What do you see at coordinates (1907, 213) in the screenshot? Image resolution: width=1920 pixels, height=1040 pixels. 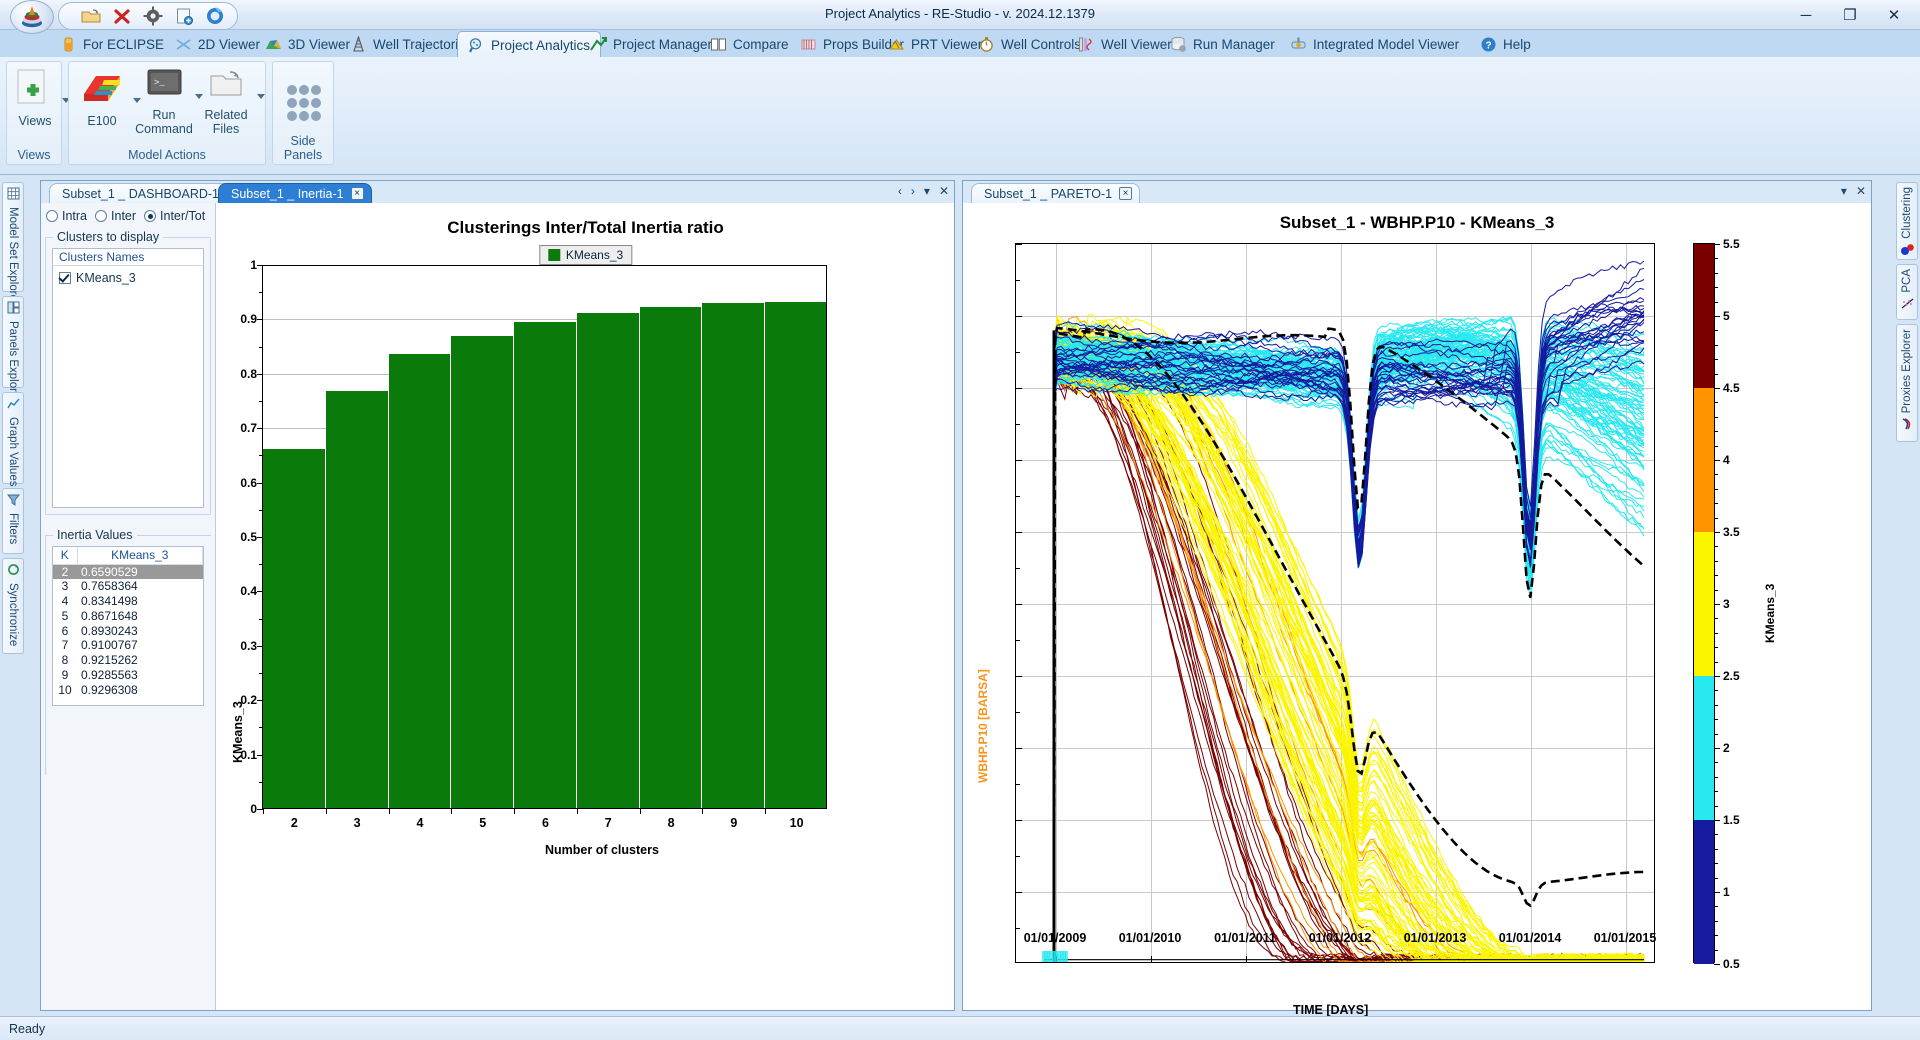 I see `side-tab-label: Clustering` at bounding box center [1907, 213].